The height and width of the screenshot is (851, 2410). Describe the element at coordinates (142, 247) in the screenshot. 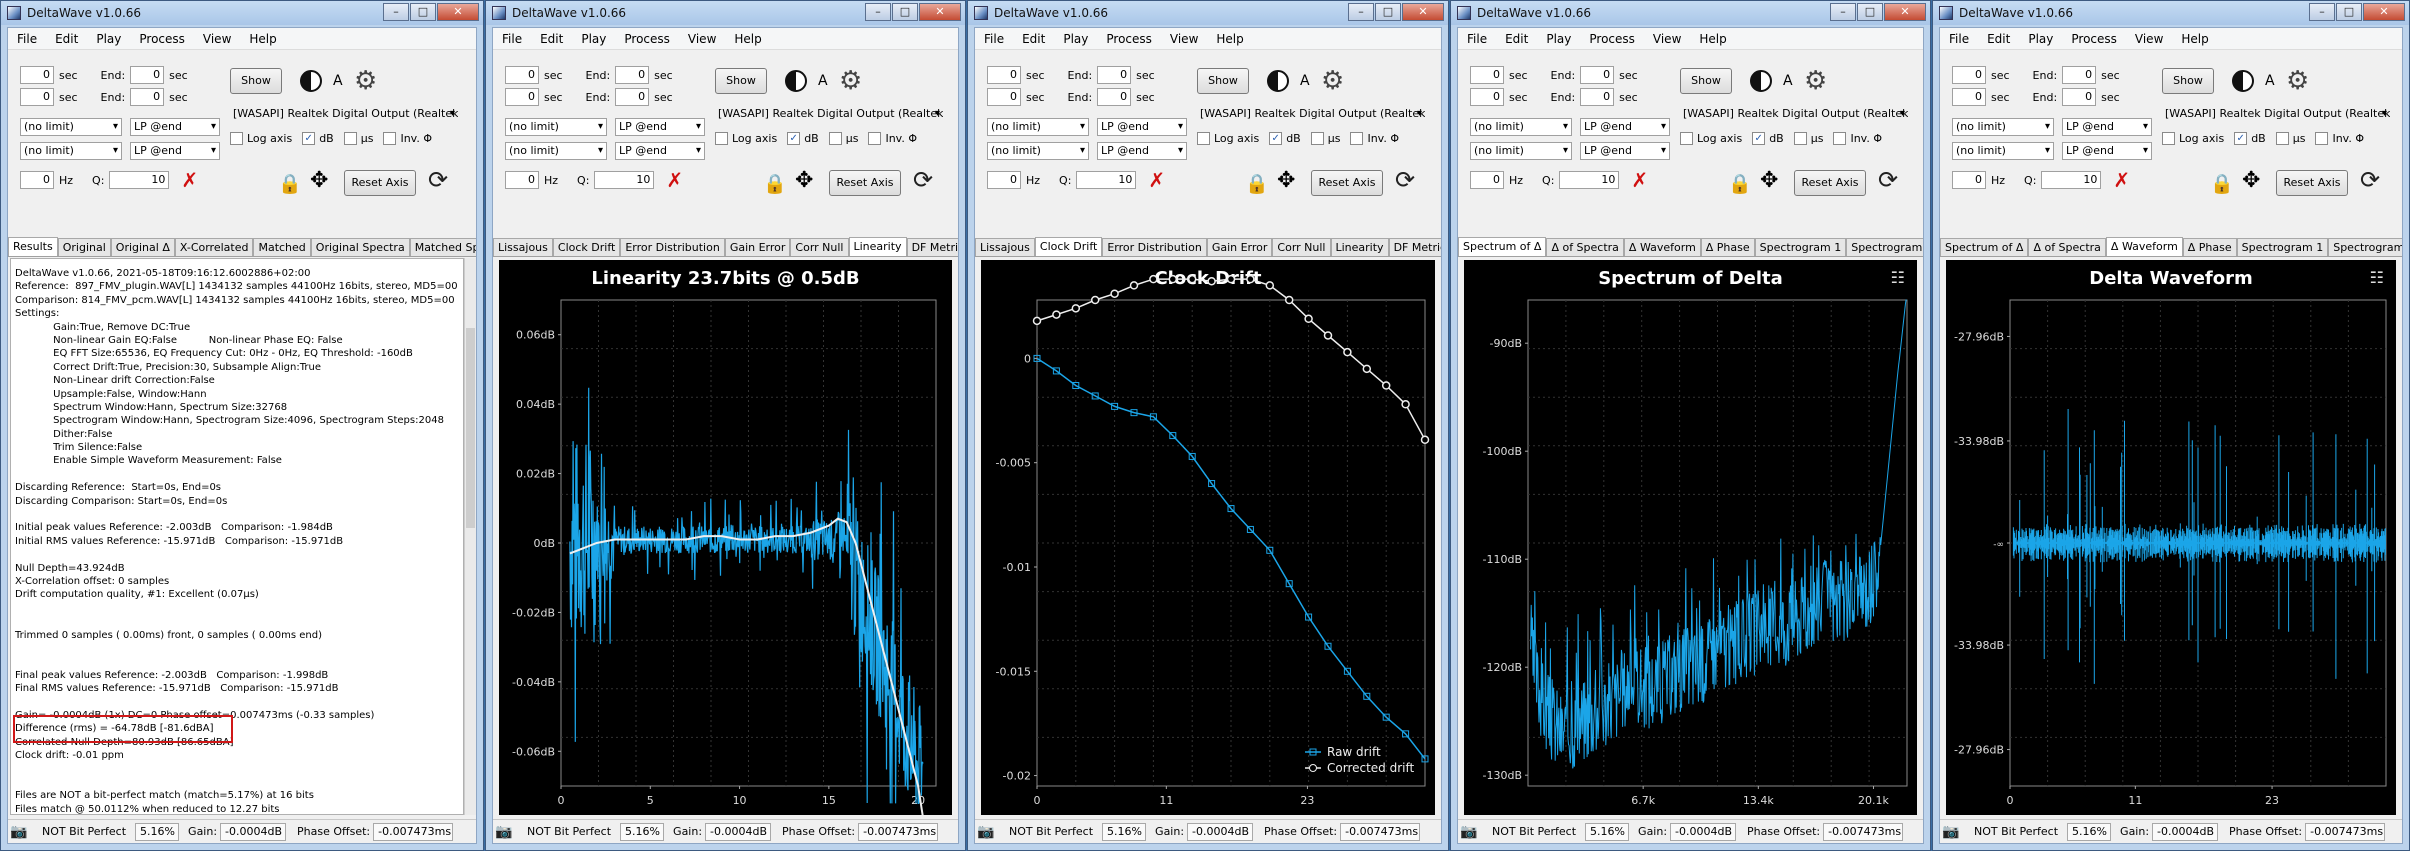

I see `tab-original-: Original Δ` at that location.